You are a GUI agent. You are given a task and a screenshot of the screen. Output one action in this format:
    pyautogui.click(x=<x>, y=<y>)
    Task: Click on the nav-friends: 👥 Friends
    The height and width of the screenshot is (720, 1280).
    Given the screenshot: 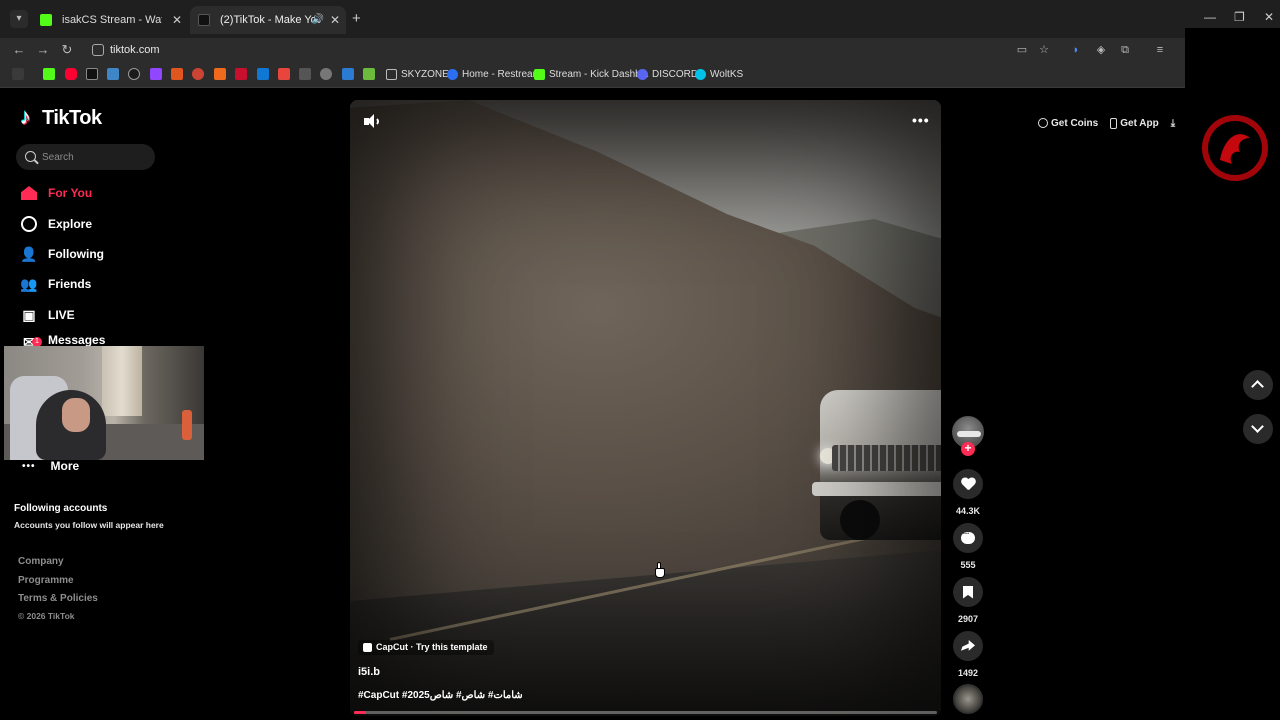 What is the action you would take?
    pyautogui.click(x=55, y=284)
    